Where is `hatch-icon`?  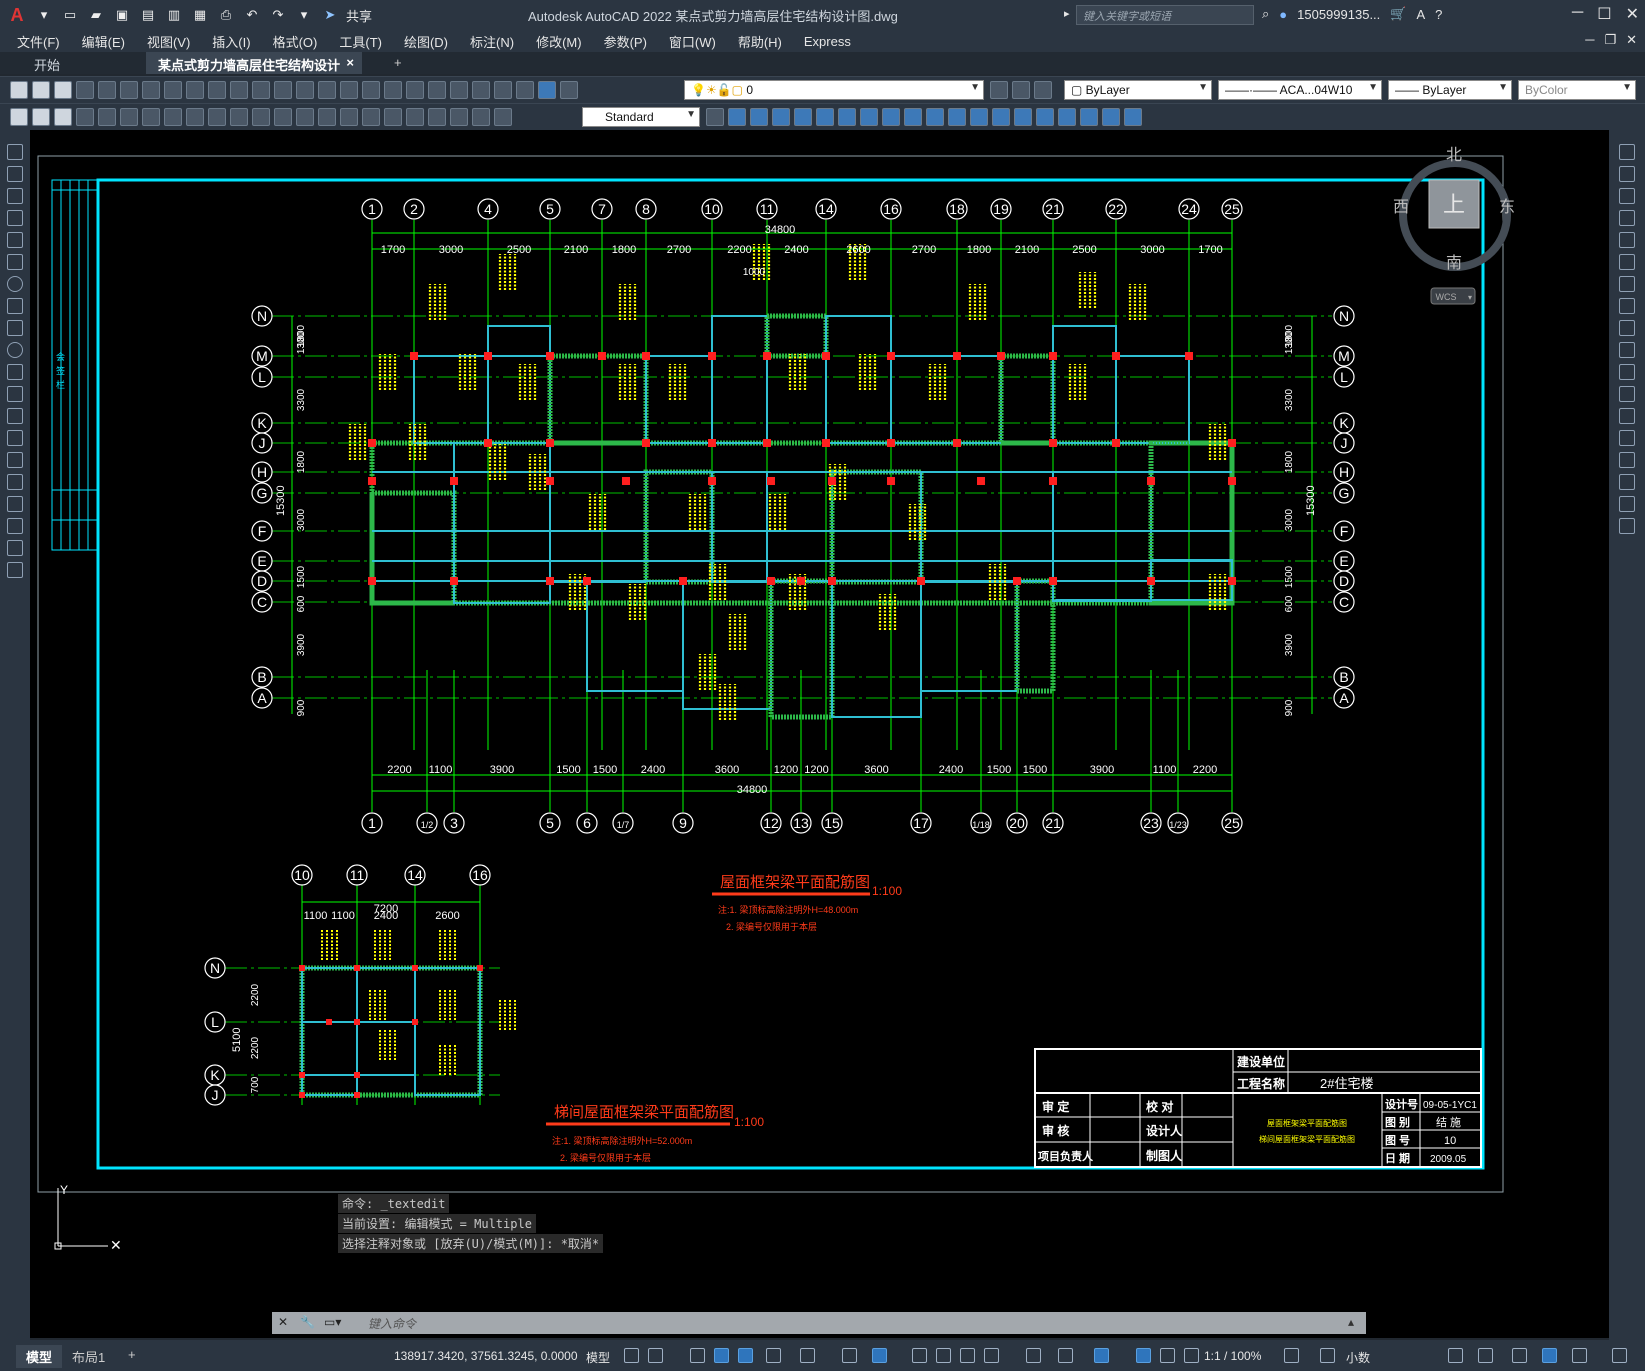 hatch-icon is located at coordinates (15, 460).